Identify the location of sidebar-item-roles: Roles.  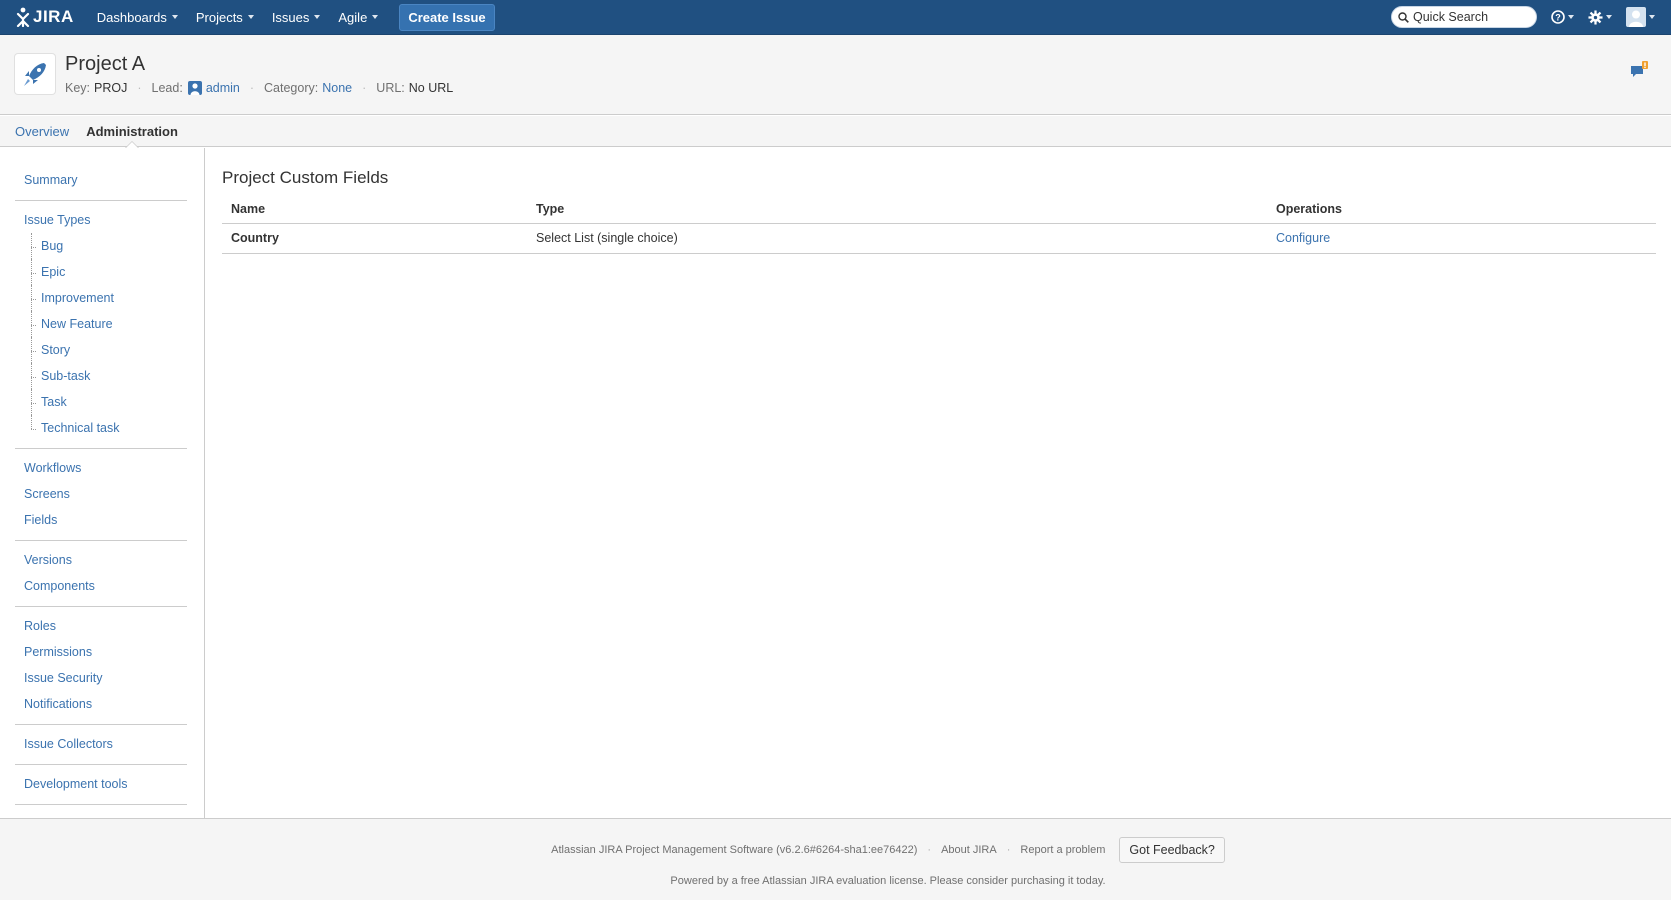
(101, 626).